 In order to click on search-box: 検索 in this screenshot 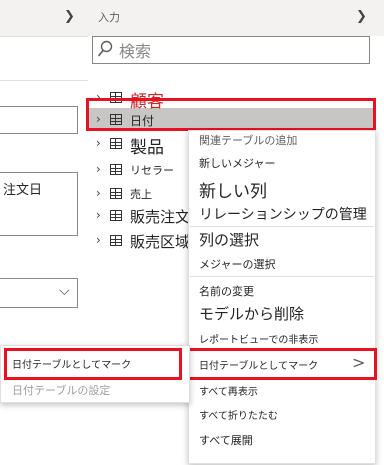, I will do `click(231, 50)`.